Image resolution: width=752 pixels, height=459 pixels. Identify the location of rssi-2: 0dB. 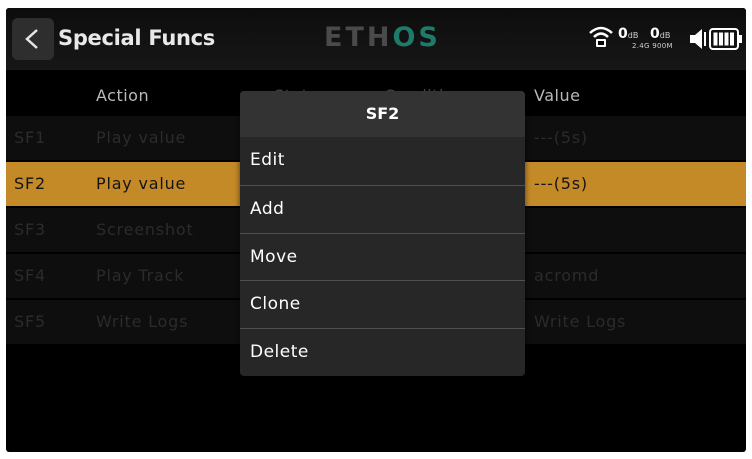
(660, 34).